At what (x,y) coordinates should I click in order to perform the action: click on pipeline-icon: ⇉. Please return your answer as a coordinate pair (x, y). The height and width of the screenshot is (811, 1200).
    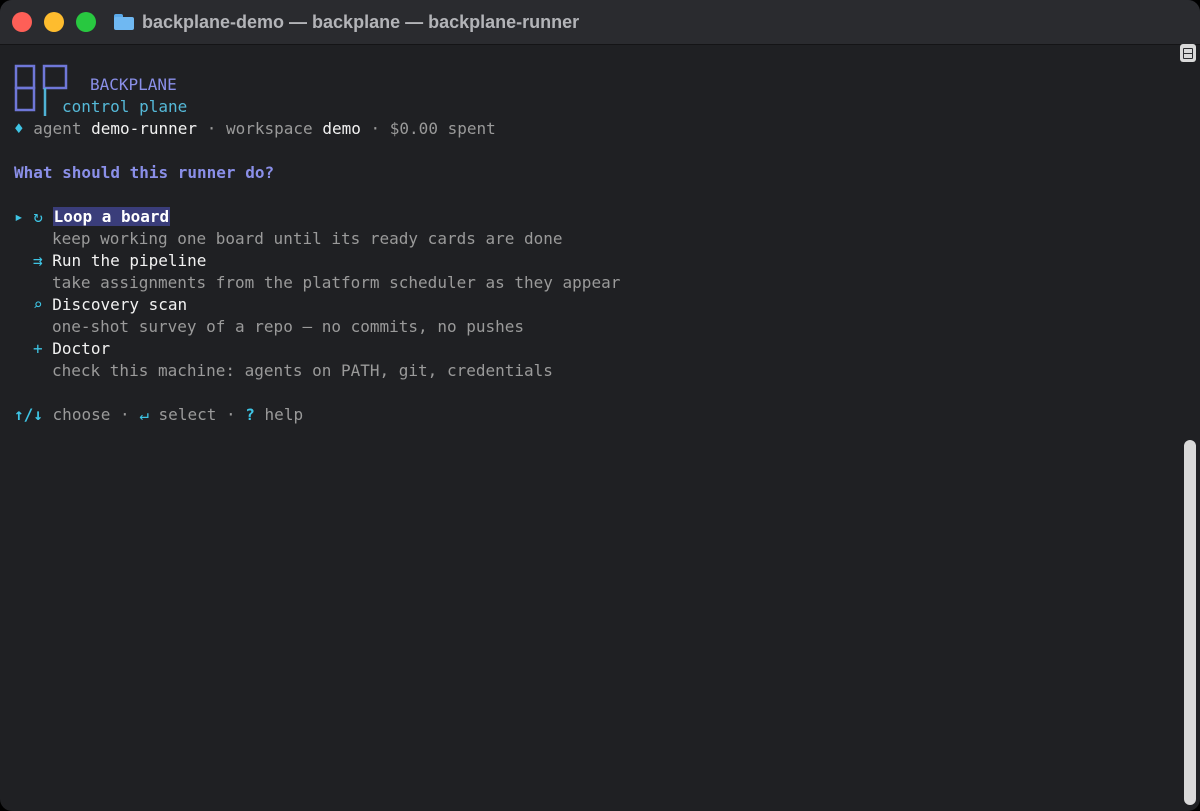
    Looking at the image, I should click on (38, 260).